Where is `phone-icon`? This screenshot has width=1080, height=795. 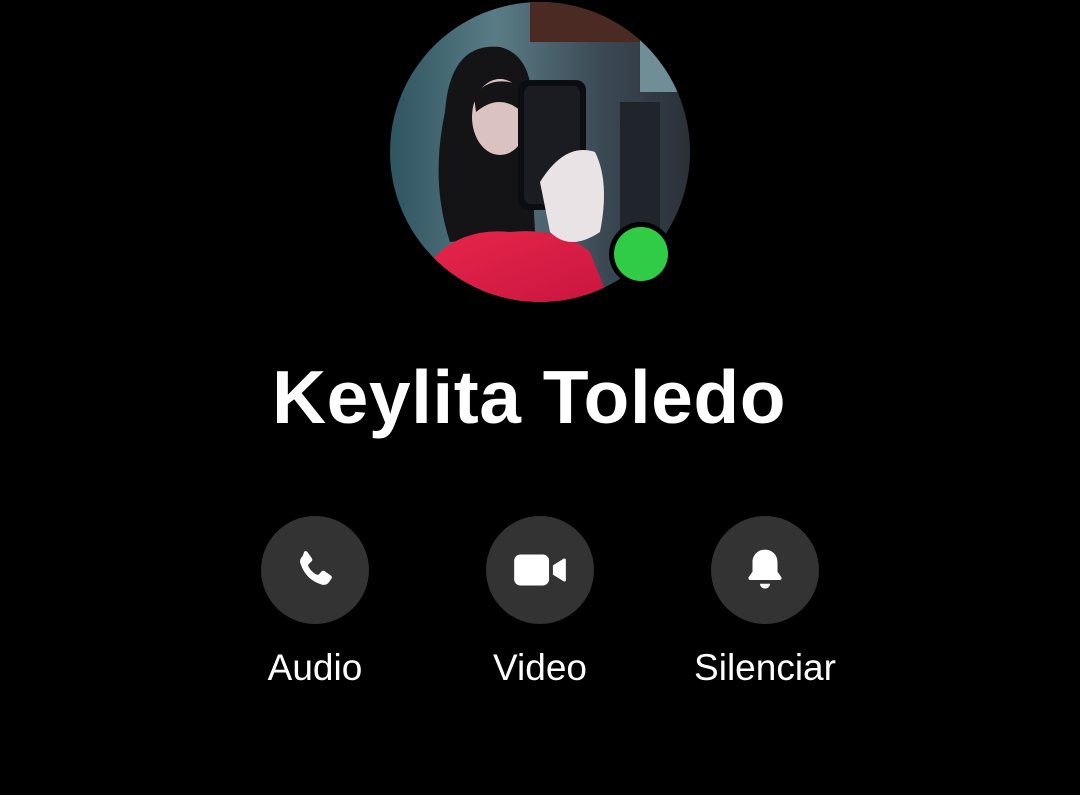 phone-icon is located at coordinates (316, 568).